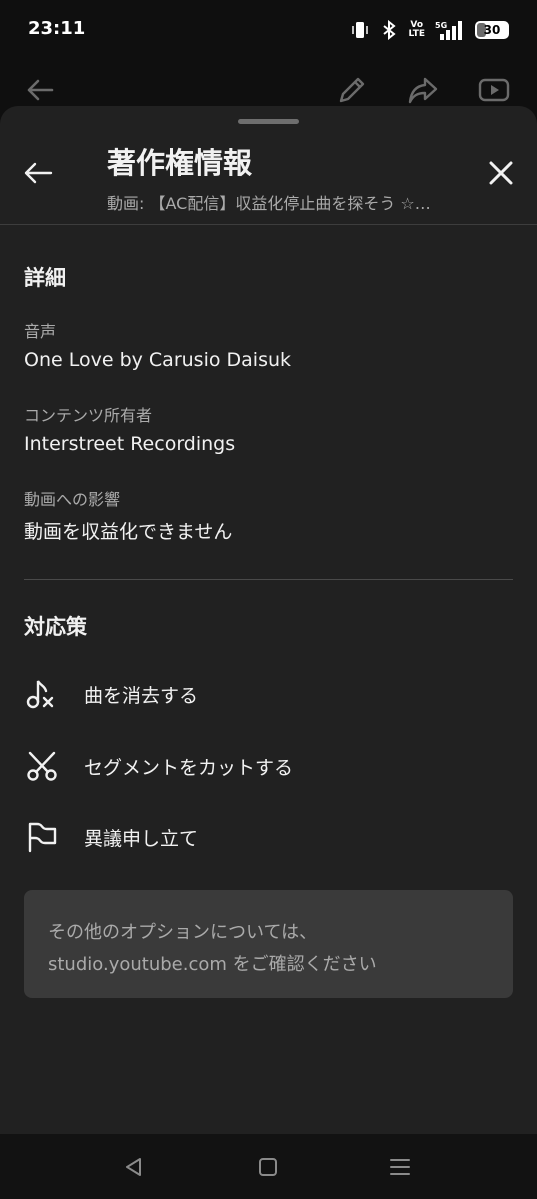 The image size is (537, 1199). Describe the element at coordinates (57, 28) in the screenshot. I see `status-time: 23:11` at that location.